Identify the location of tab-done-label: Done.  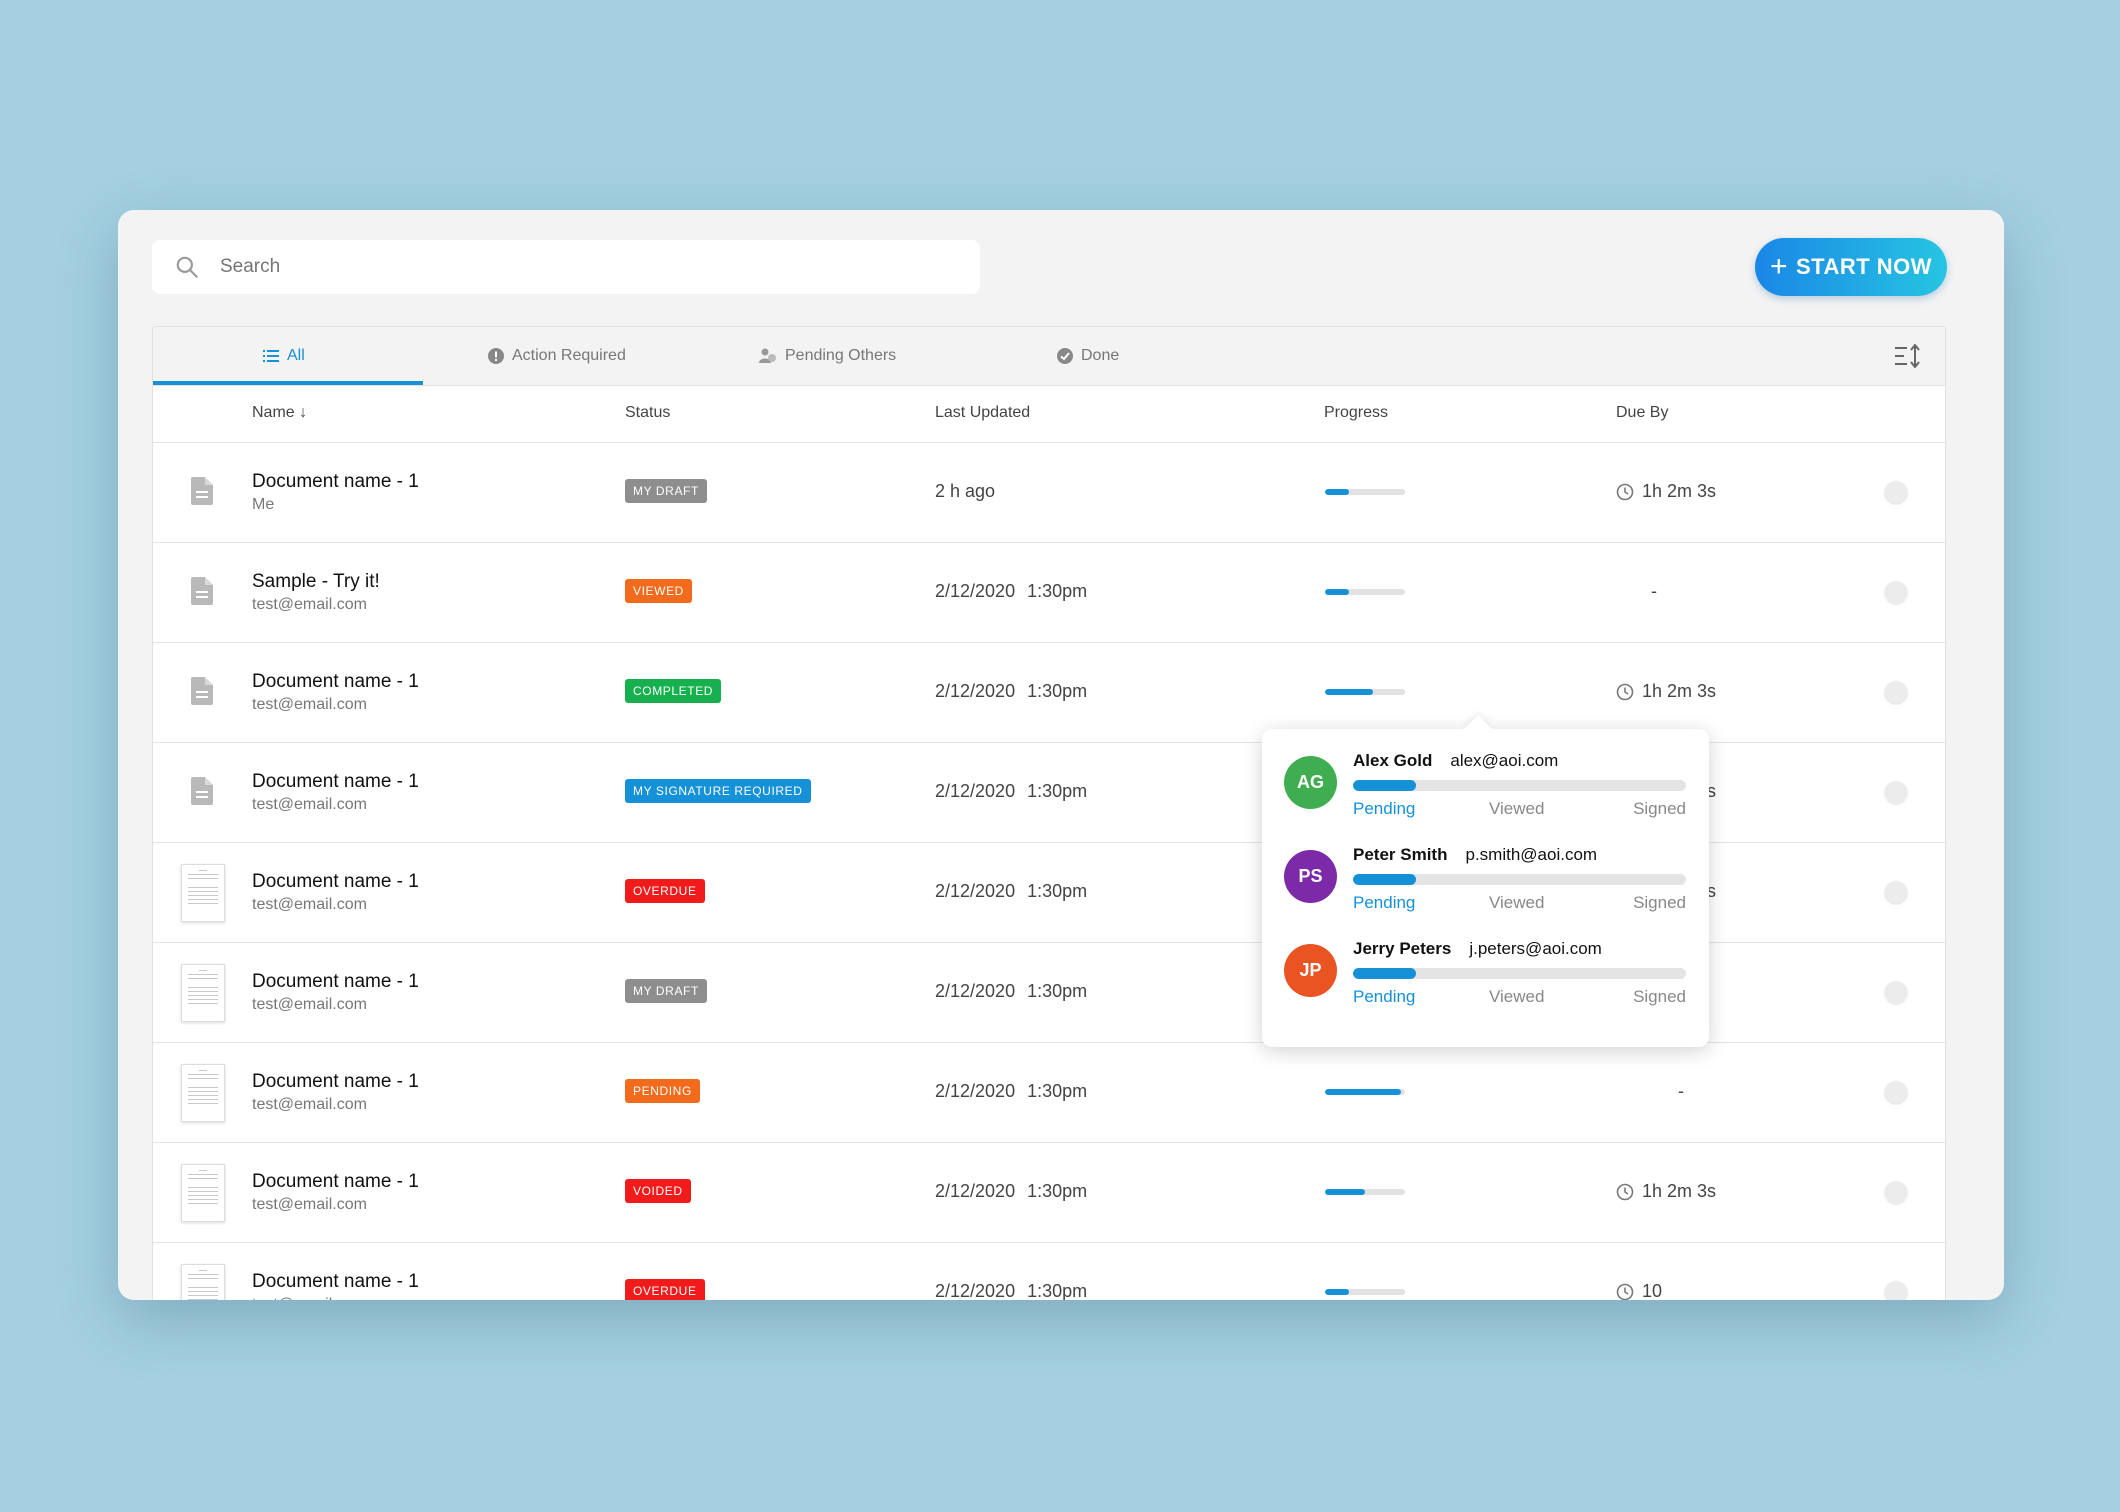
(1100, 356).